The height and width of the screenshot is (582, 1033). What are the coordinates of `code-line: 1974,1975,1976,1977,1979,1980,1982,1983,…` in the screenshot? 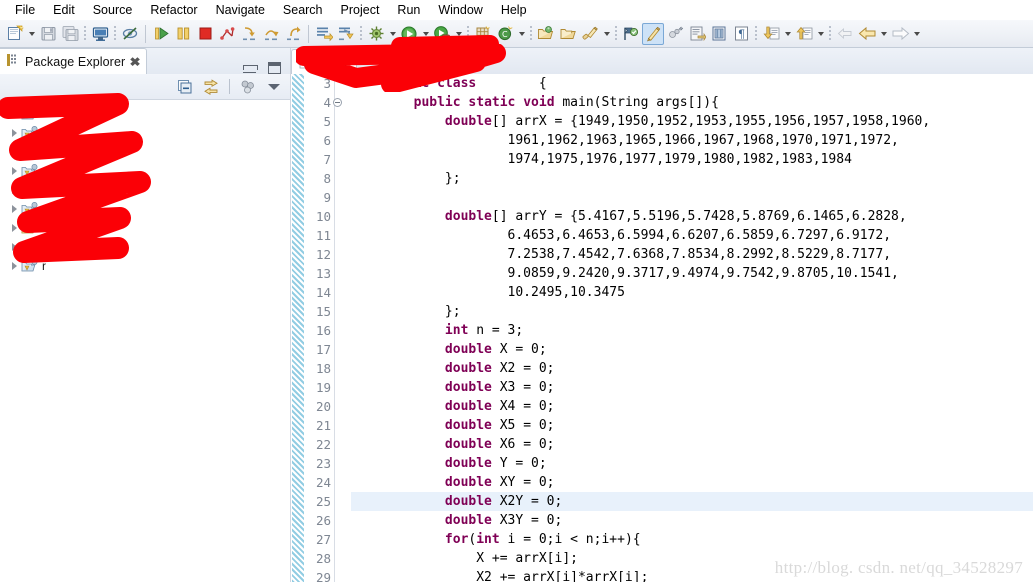 It's located at (692, 159).